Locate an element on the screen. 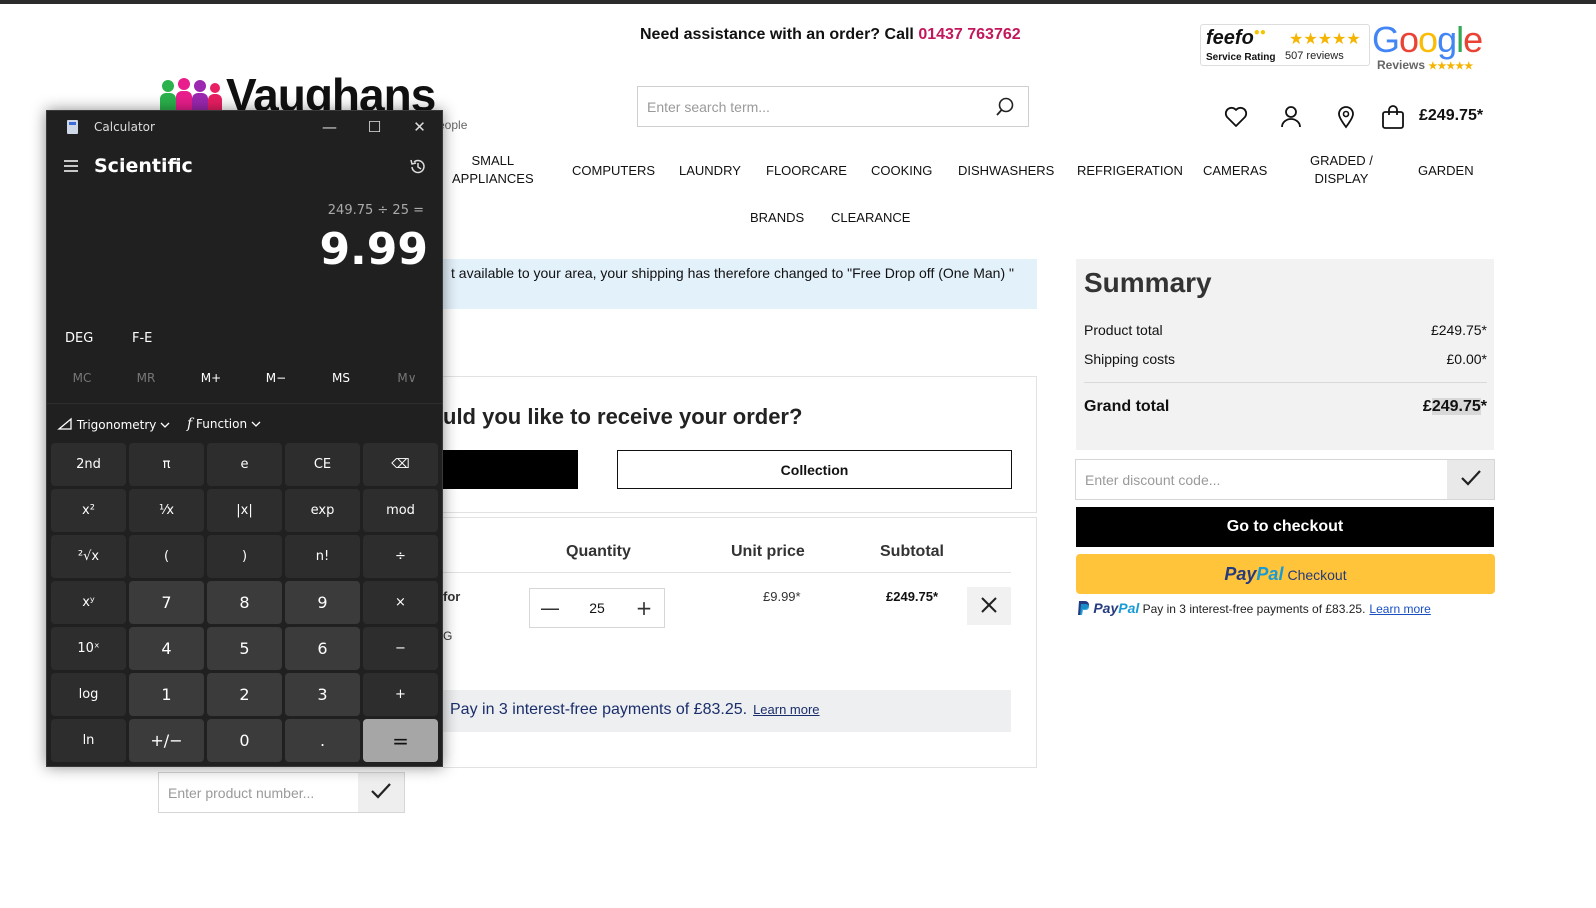 The width and height of the screenshot is (1596, 908). discount-code-input is located at coordinates (1256, 479).